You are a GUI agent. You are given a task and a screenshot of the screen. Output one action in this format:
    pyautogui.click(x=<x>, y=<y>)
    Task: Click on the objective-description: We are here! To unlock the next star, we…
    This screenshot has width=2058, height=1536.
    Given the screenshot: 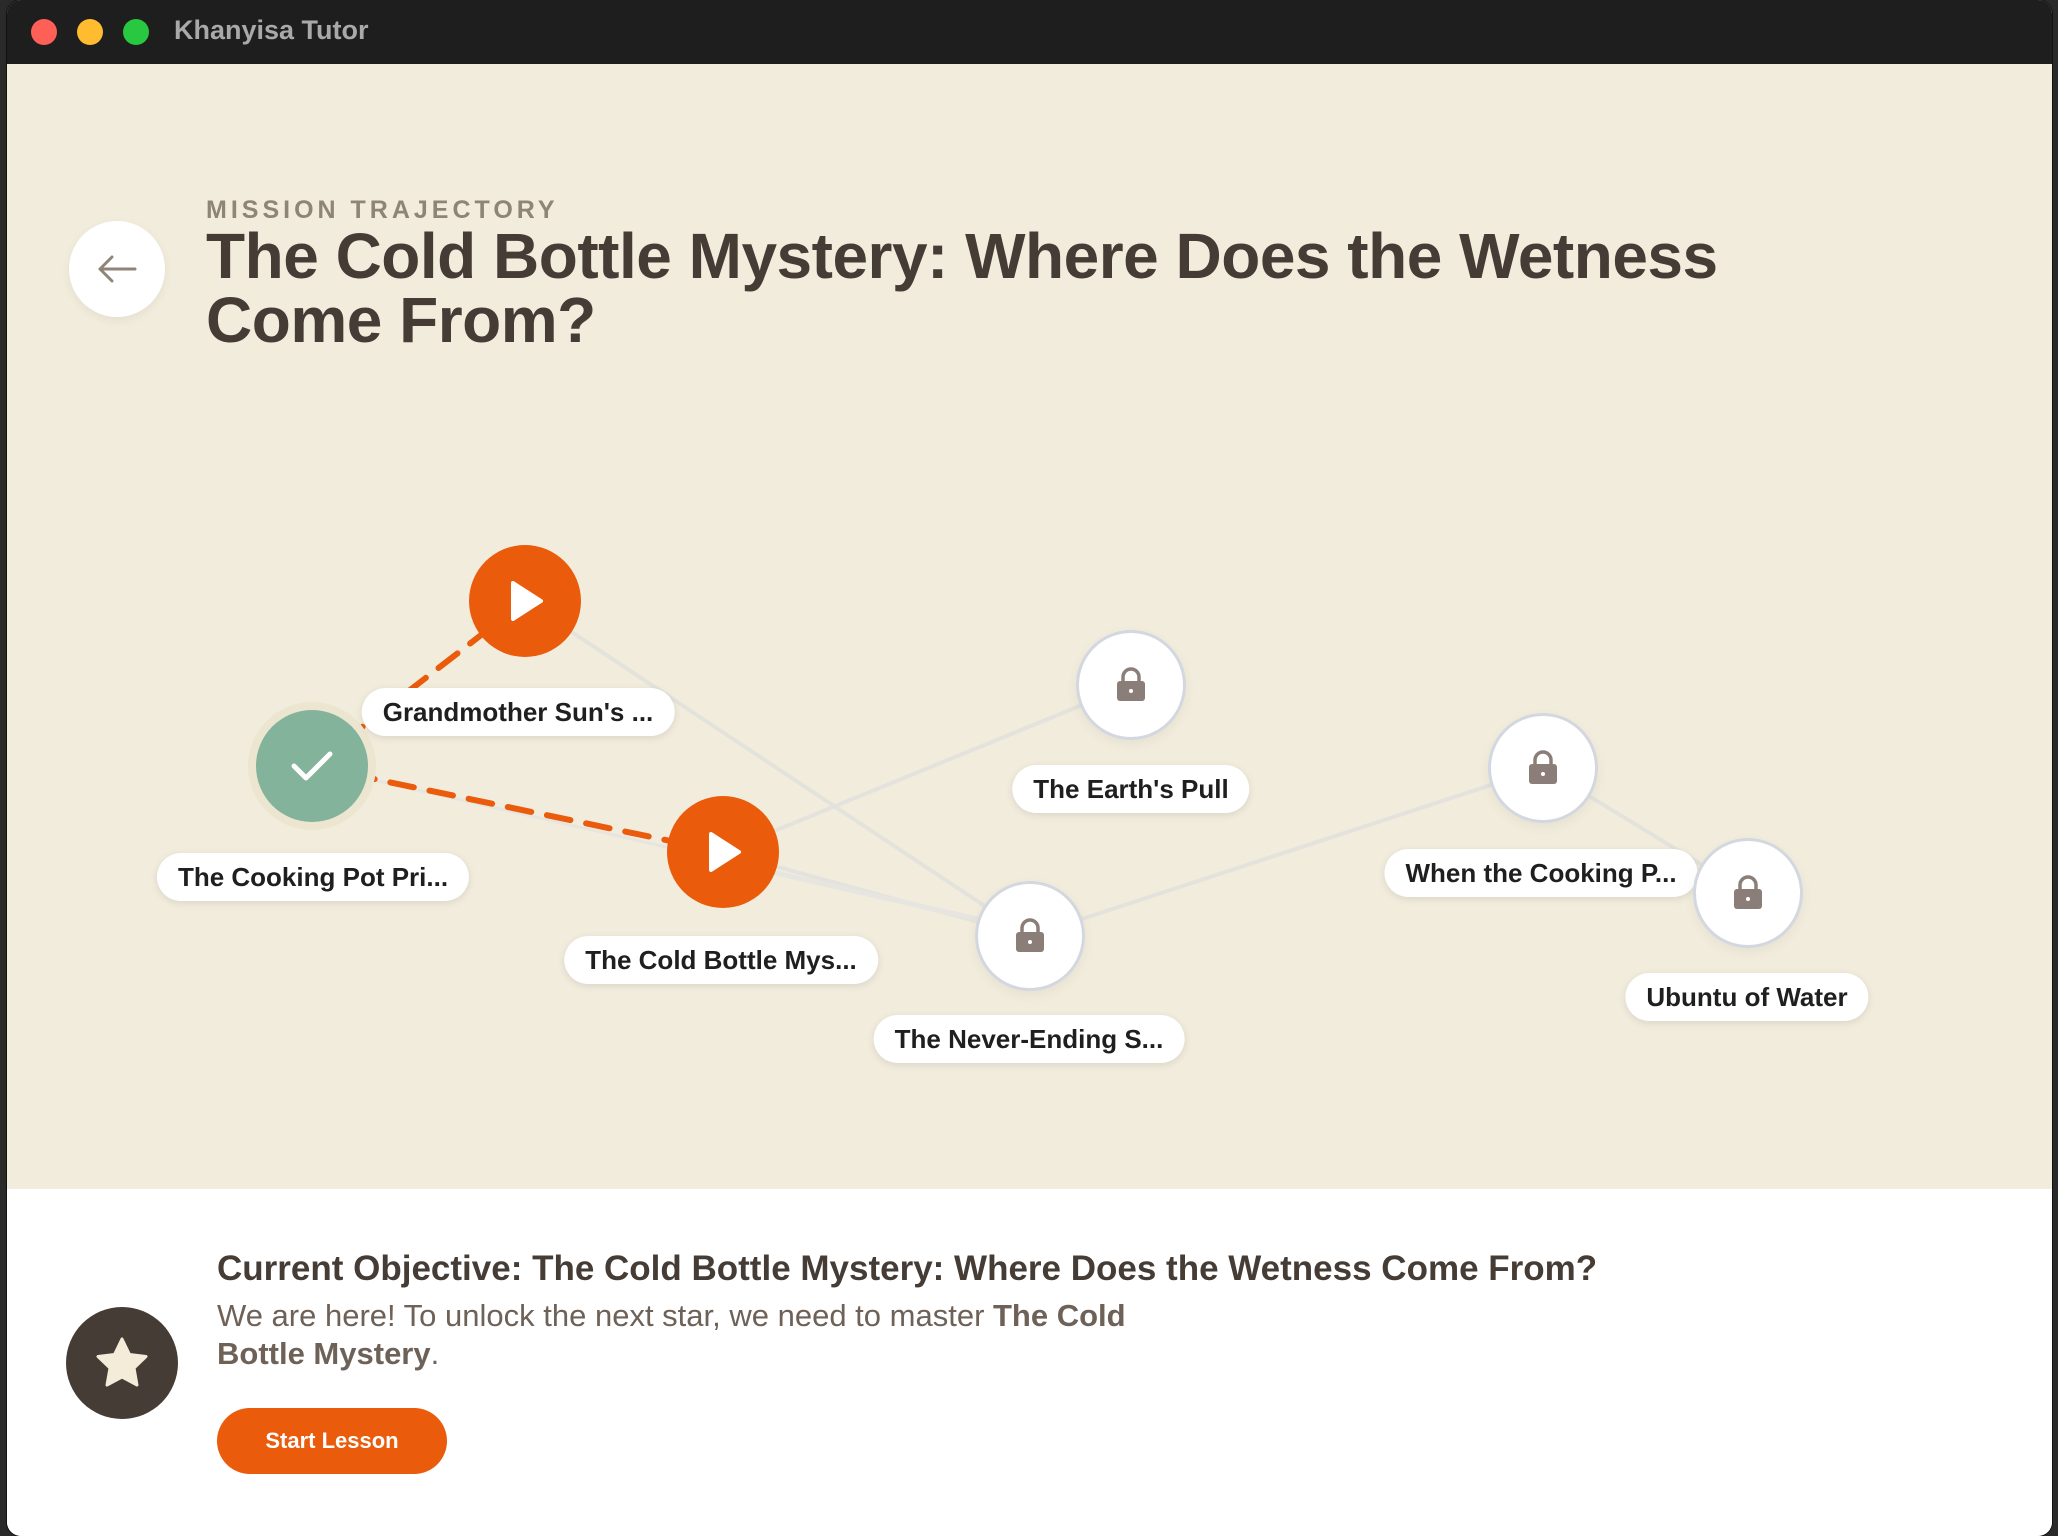 What is the action you would take?
    pyautogui.click(x=692, y=1335)
    